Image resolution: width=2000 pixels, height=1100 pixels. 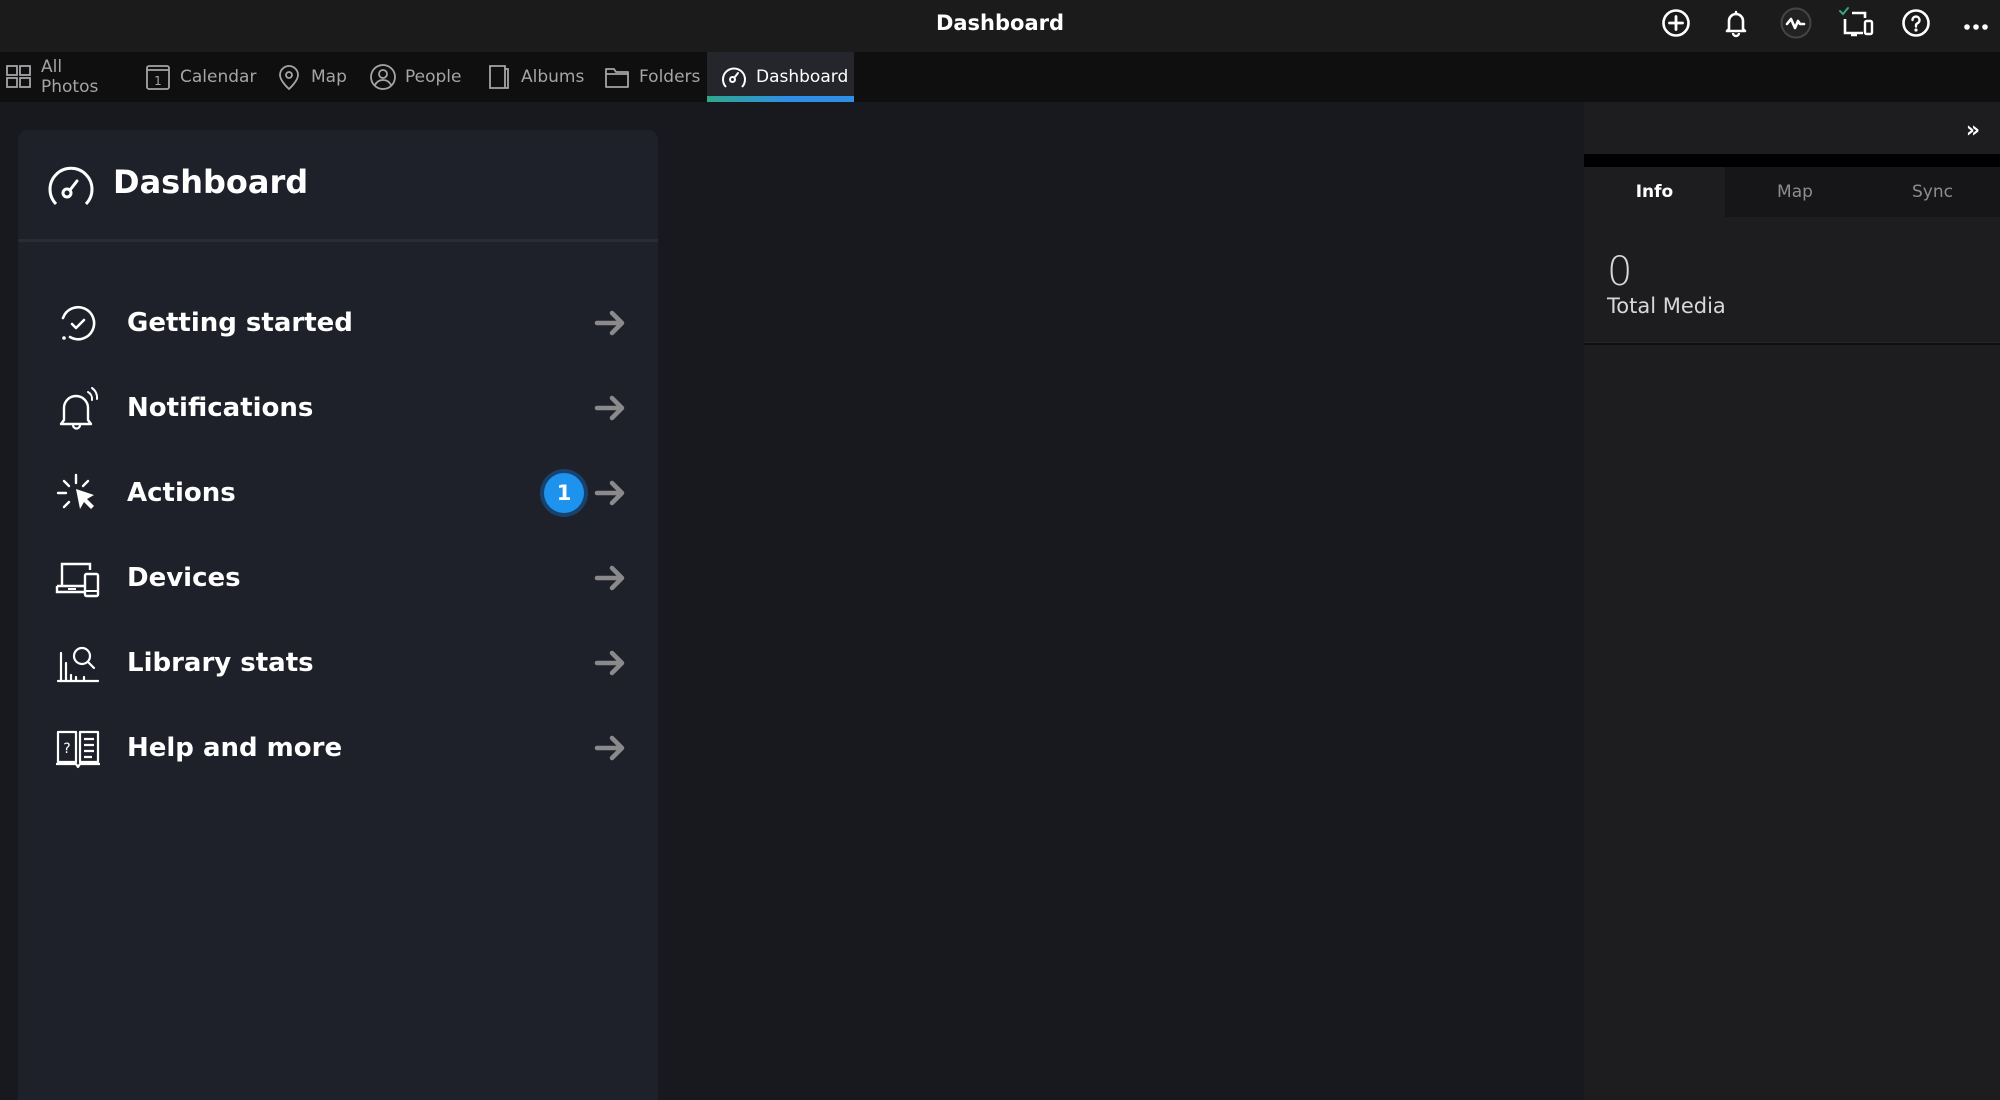 I want to click on panel-divider, so click(x=1792, y=343).